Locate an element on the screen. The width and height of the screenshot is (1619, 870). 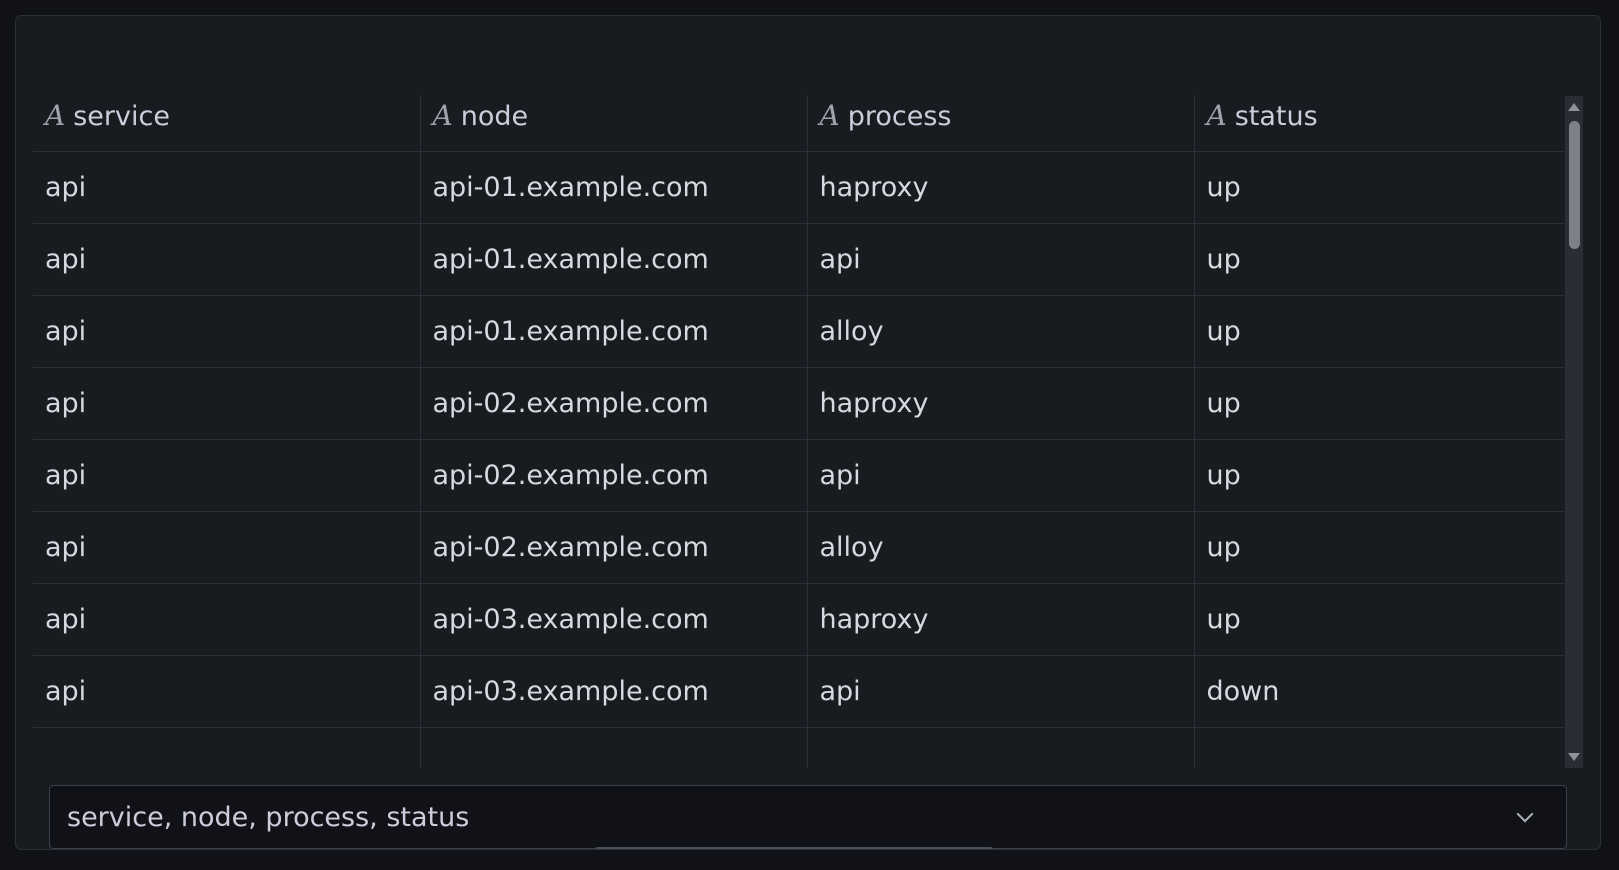
column-header-label: process is located at coordinates (899, 116).